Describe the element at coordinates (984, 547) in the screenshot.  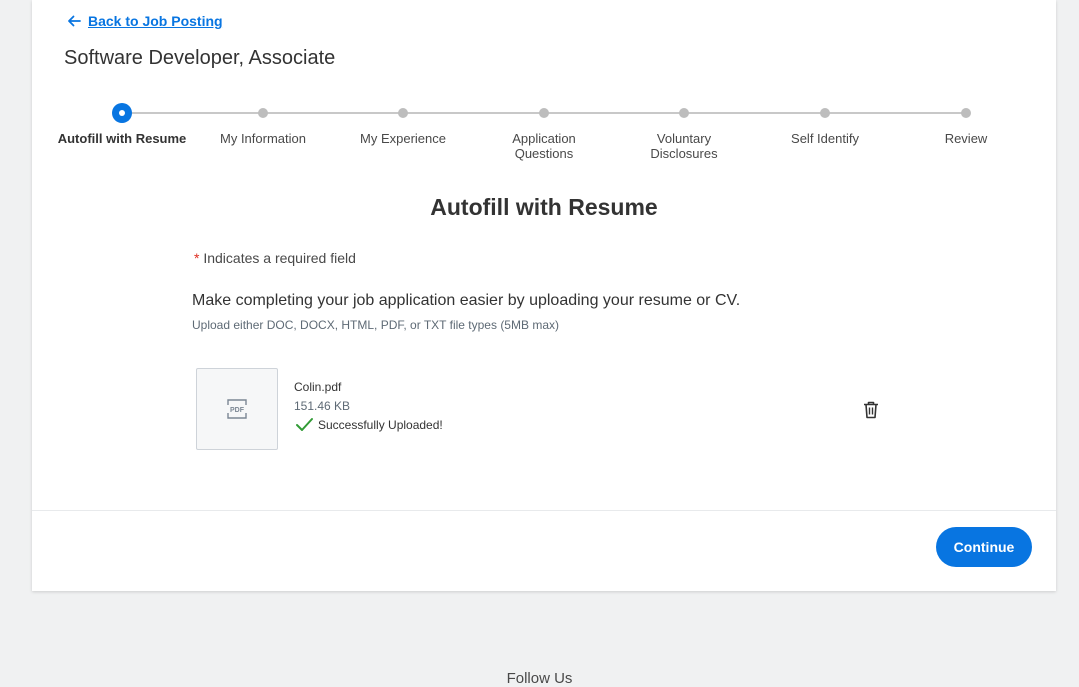
I see `continue-button: Continue` at that location.